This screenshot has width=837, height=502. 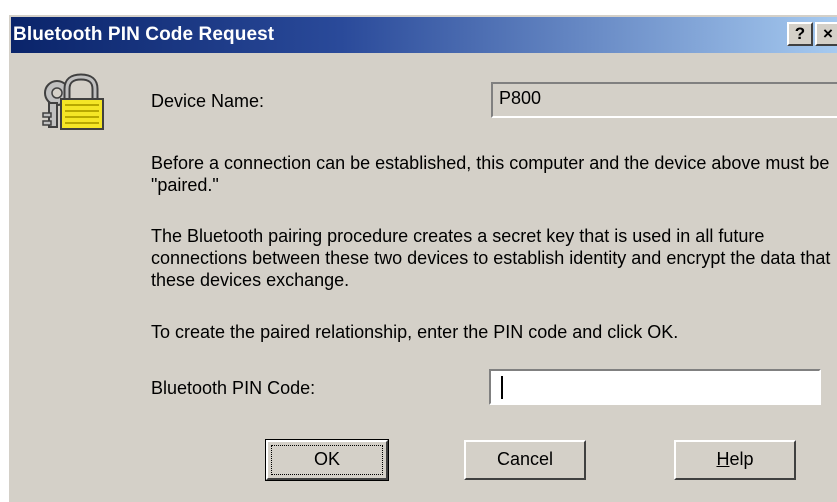 What do you see at coordinates (520, 98) in the screenshot?
I see `device-name-value: P800` at bounding box center [520, 98].